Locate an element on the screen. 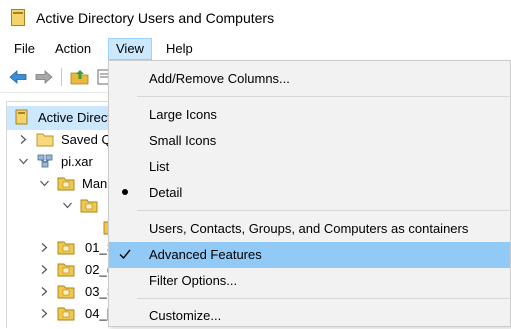 This screenshot has height=329, width=511. title-bar: Active Directory Users and Computers is located at coordinates (255, 18).